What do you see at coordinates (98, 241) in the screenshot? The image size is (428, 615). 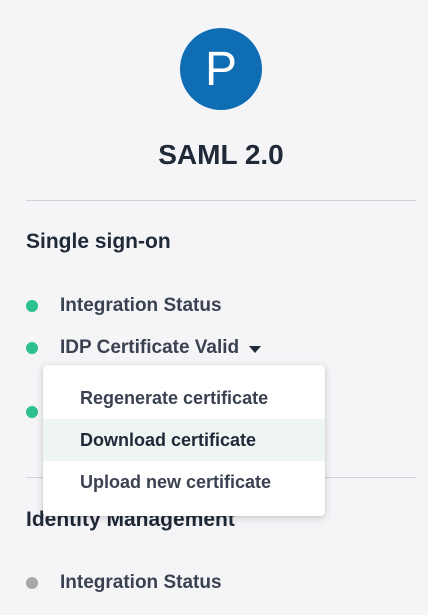 I see `section-heading-single-sign-on: Single sign-on` at bounding box center [98, 241].